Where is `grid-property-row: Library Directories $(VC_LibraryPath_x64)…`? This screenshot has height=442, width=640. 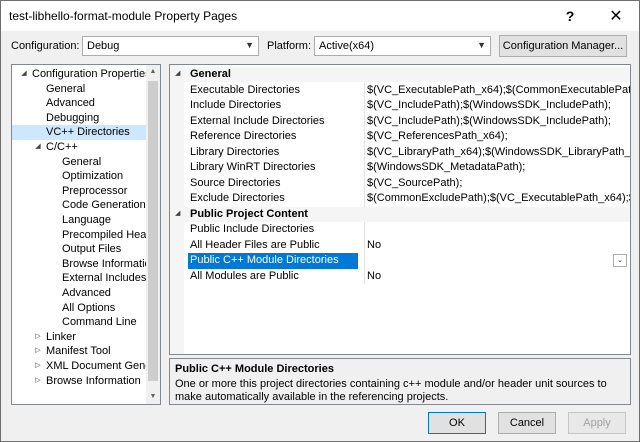
grid-property-row: Library Directories $(VC_LibraryPath_x64)… is located at coordinates (400, 152).